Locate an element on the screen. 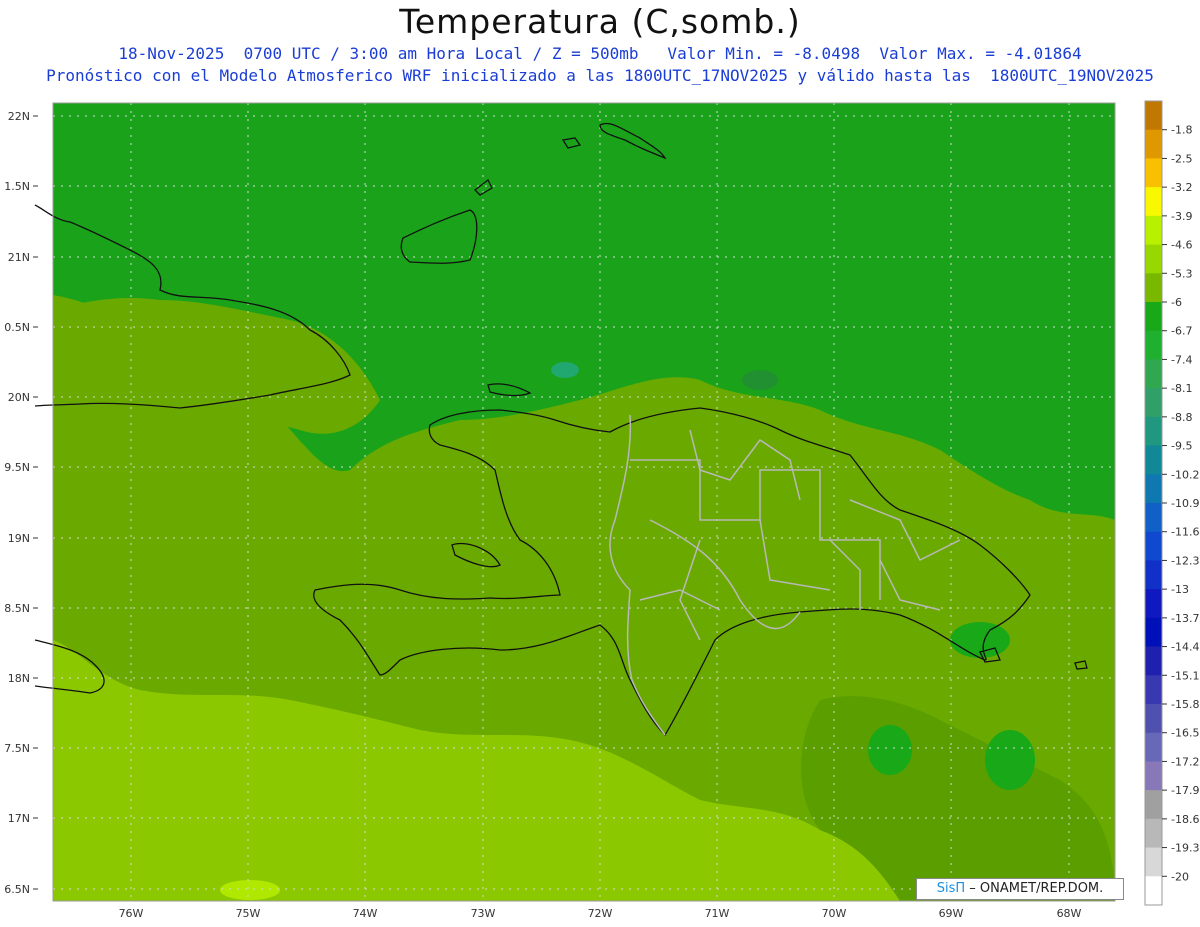 The height and width of the screenshot is (927, 1200). colorbar-label: -18.6 is located at coordinates (1185, 819).